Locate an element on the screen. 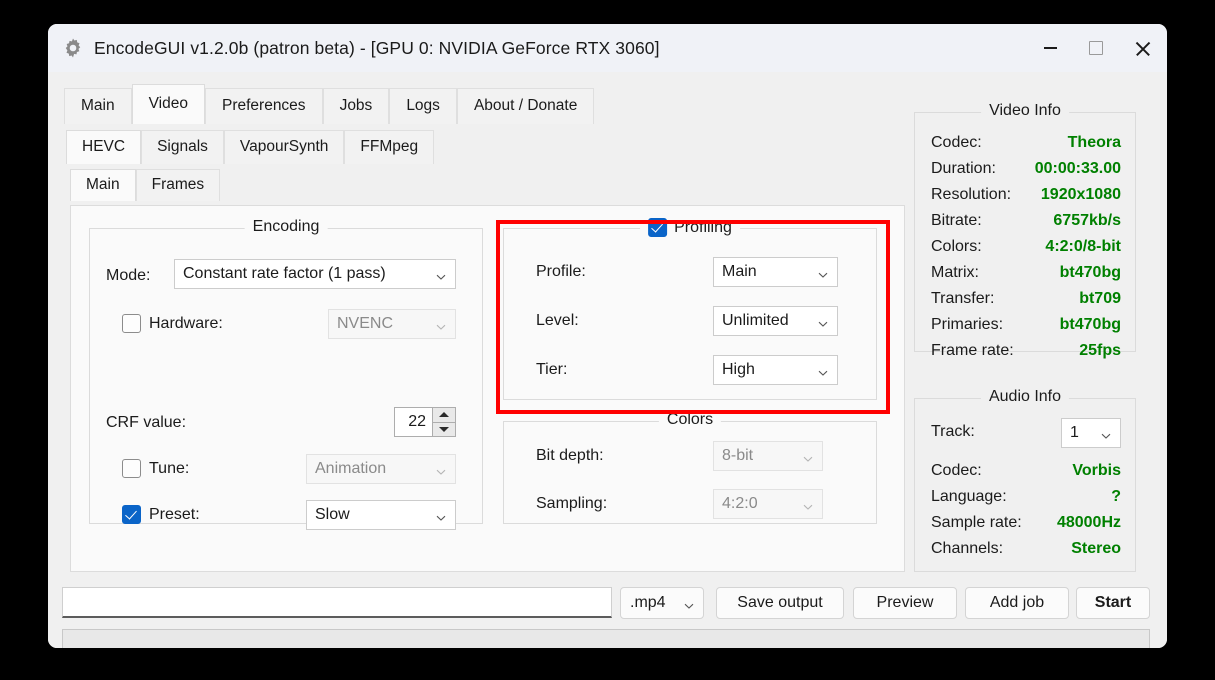 This screenshot has width=1215, height=680. close-button is located at coordinates (1142, 48).